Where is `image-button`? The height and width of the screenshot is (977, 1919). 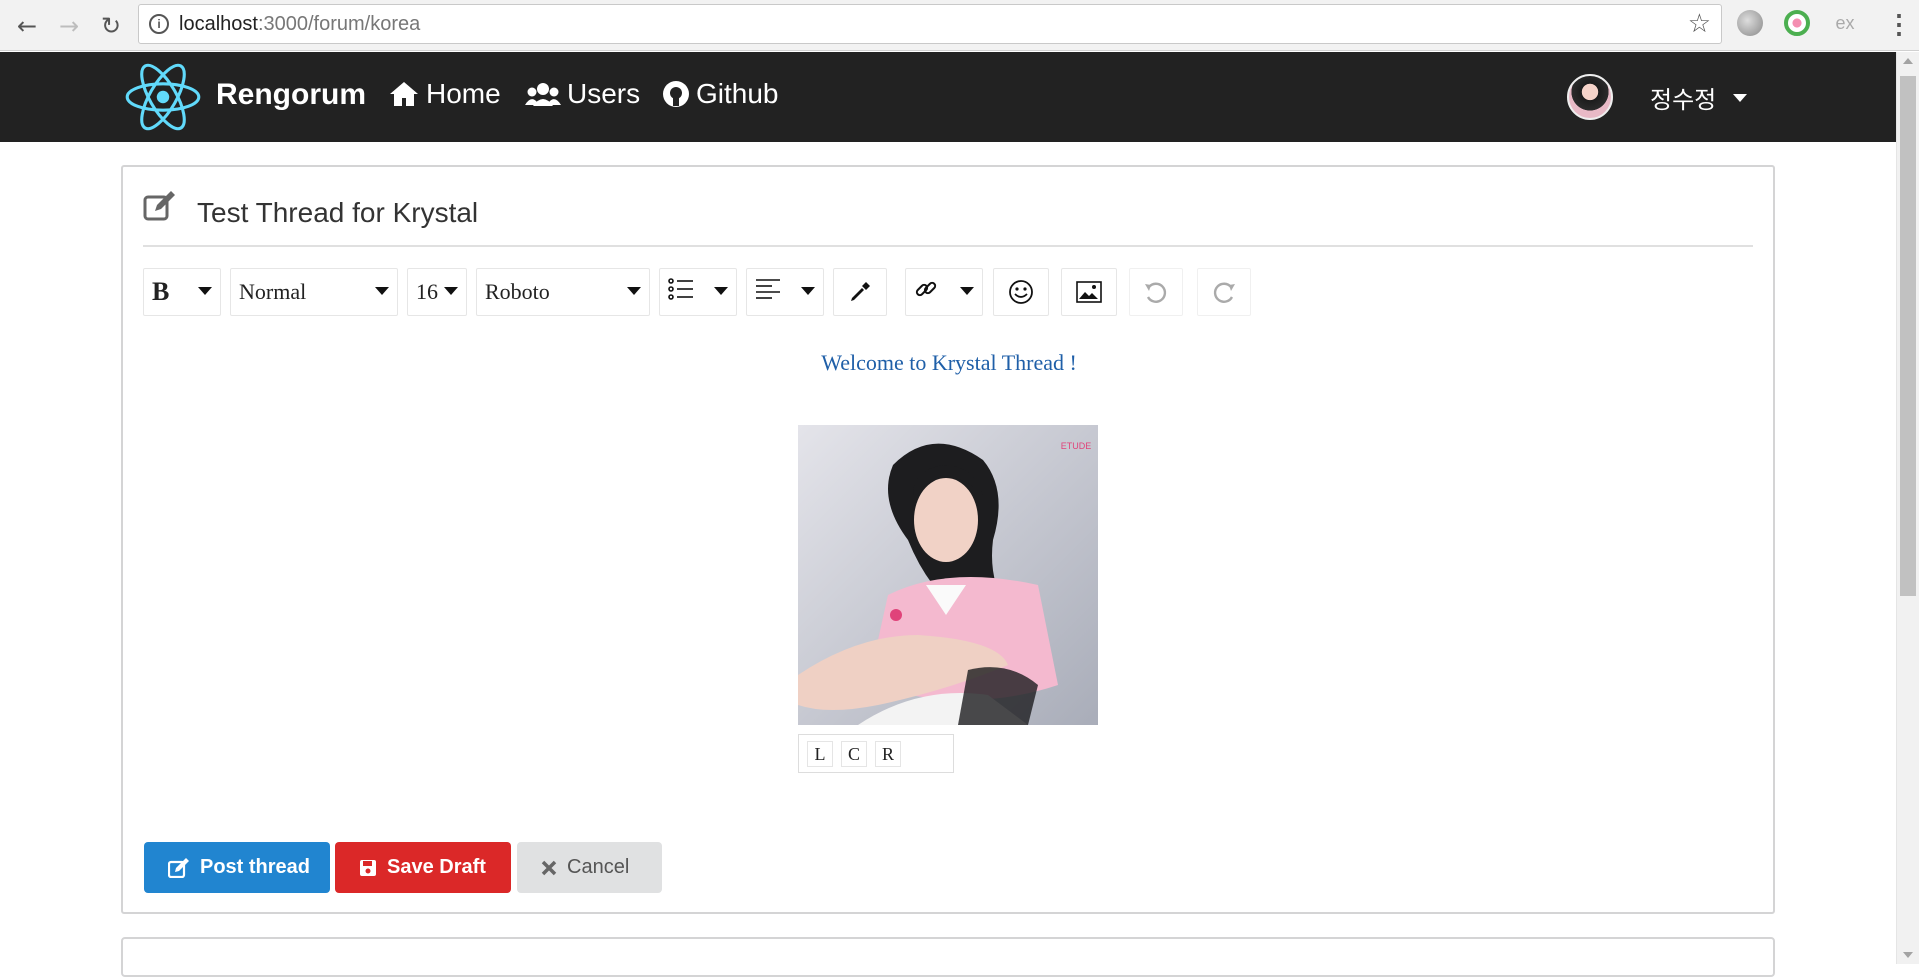 image-button is located at coordinates (1089, 292).